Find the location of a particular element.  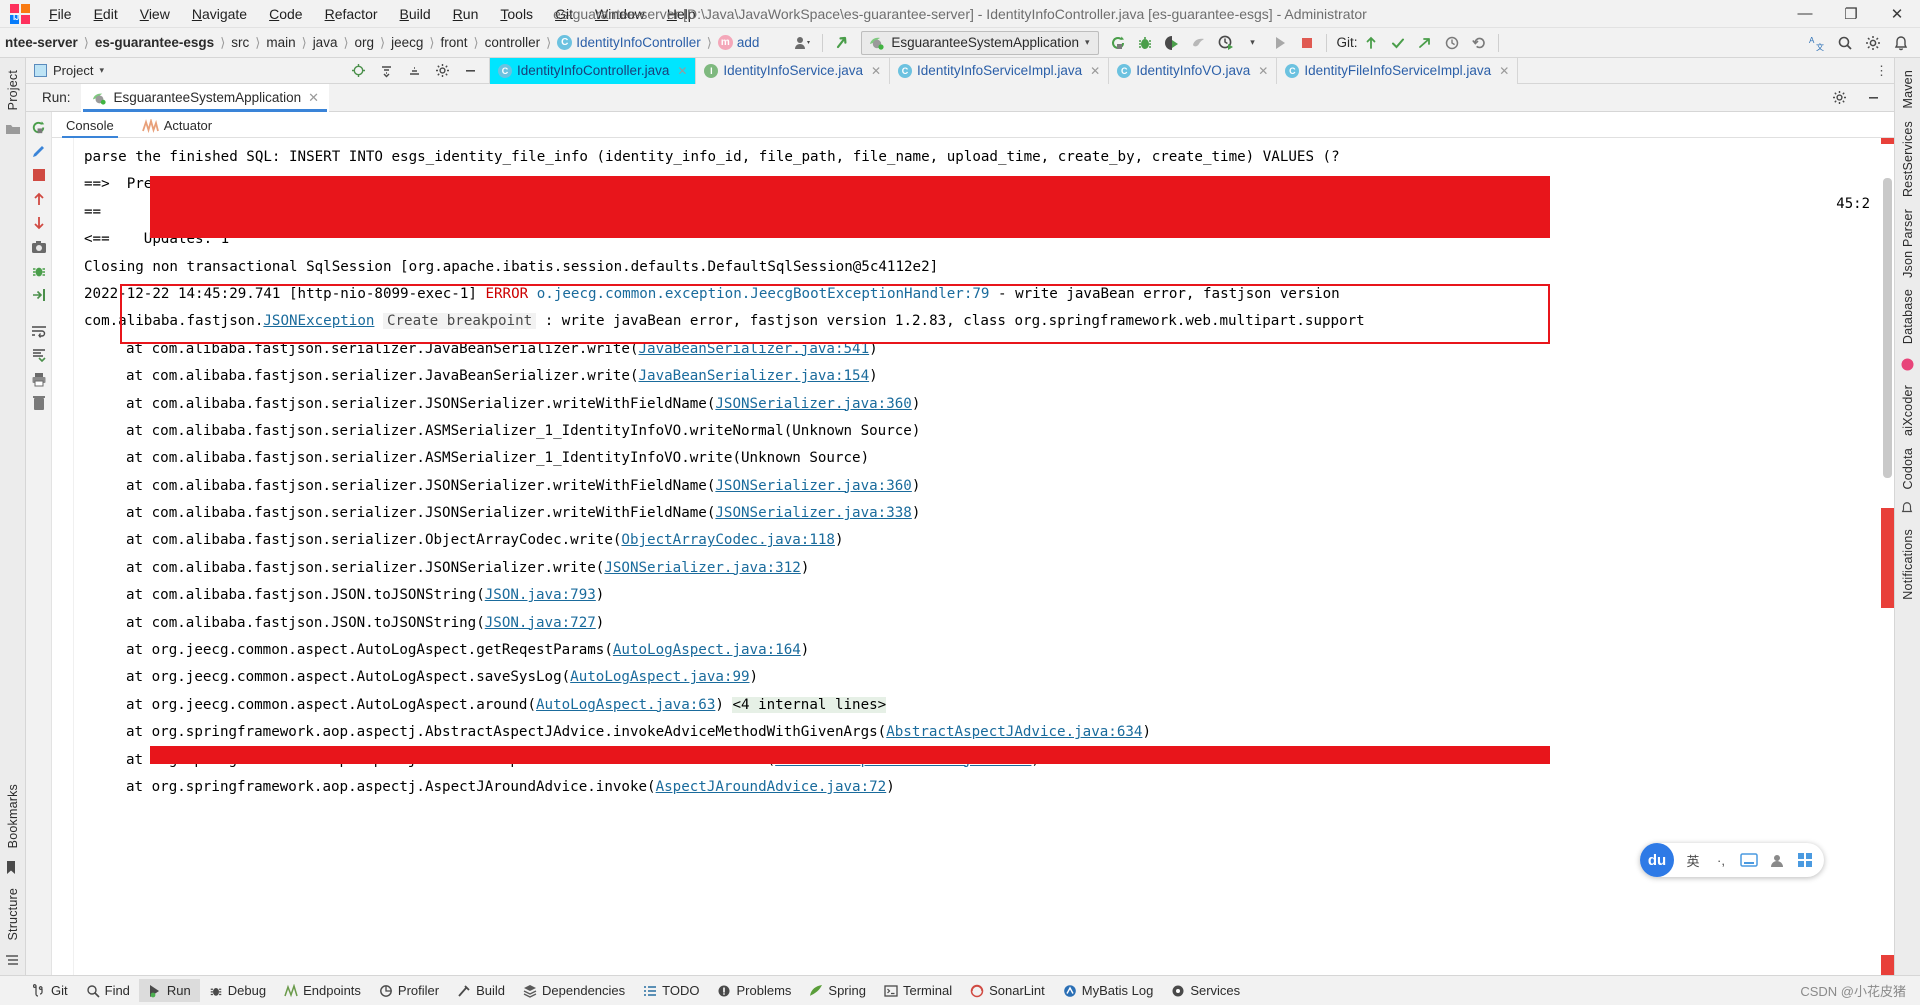

ime-floating-toolbar: du 英 ·, is located at coordinates (1732, 860).